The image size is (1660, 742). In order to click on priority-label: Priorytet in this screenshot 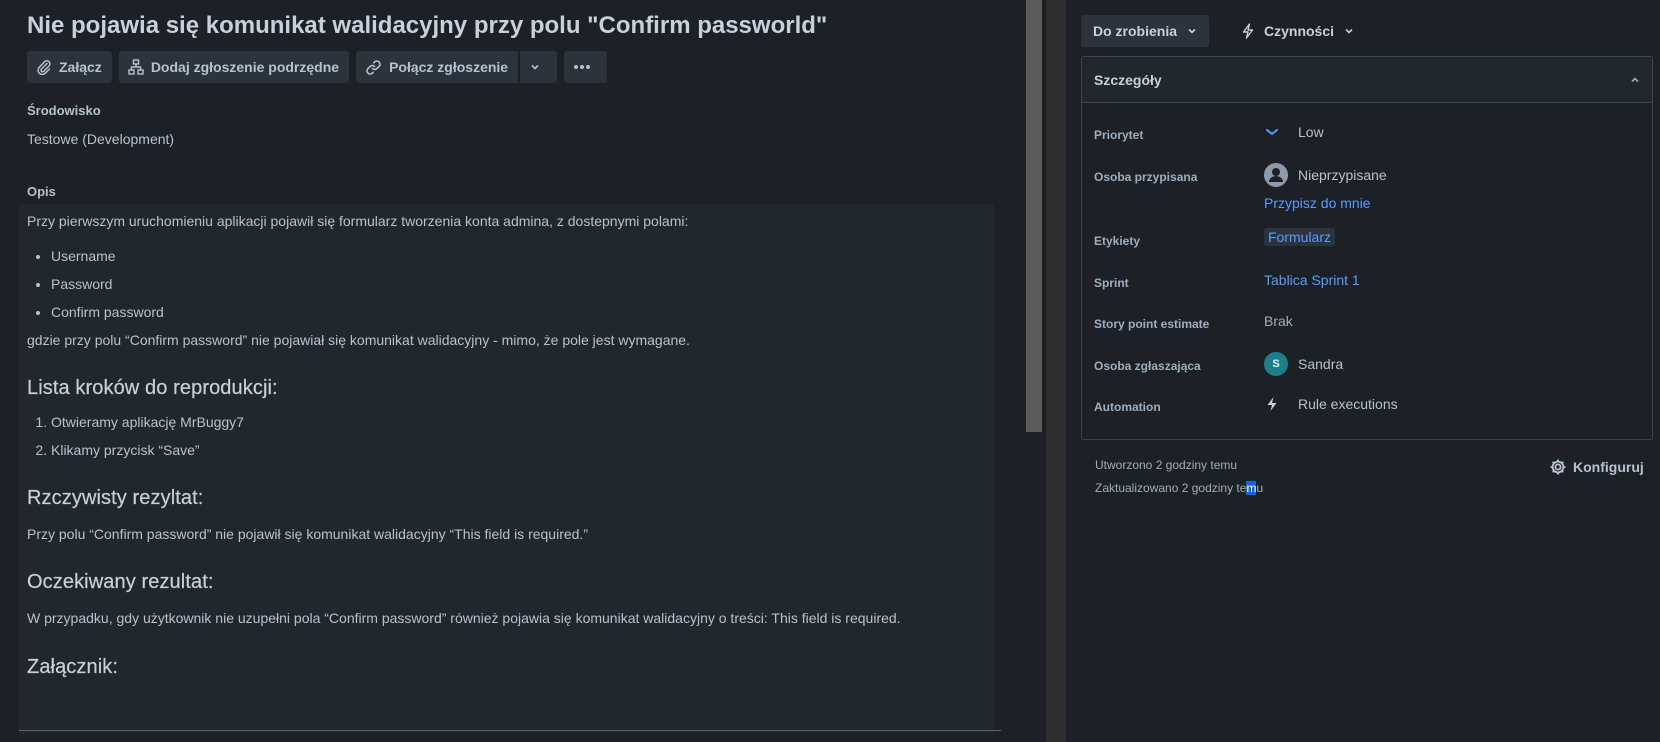, I will do `click(1119, 135)`.